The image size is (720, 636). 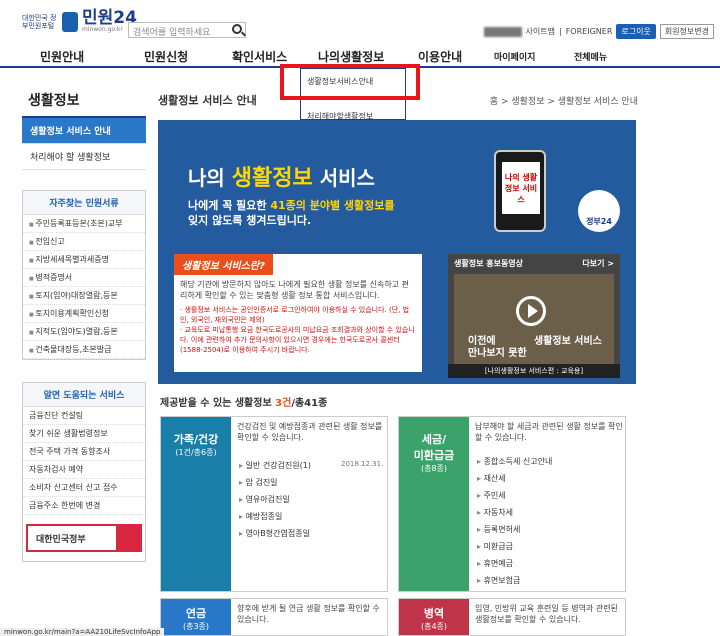 What do you see at coordinates (275, 465) in the screenshot?
I see `card-item: 일반 건강검진원(1)` at bounding box center [275, 465].